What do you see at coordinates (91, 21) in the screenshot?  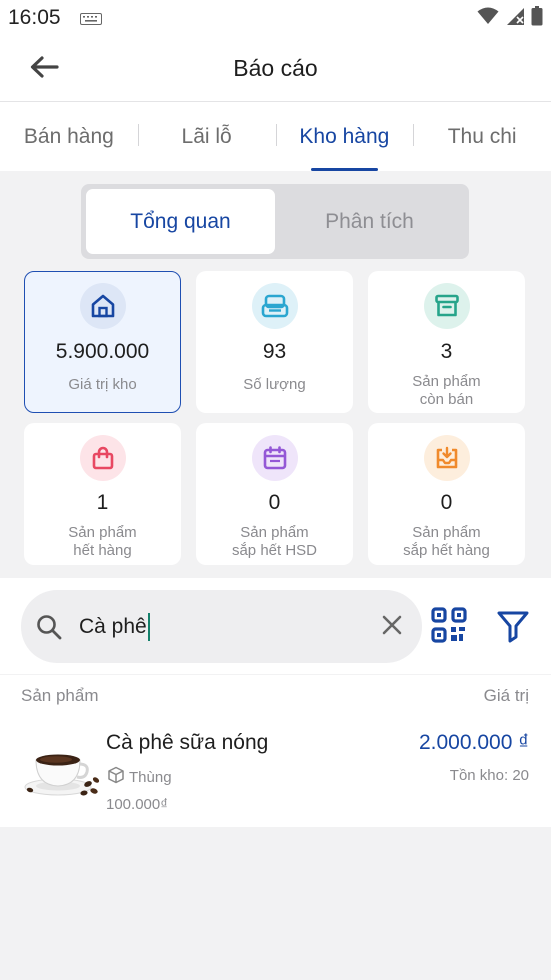 I see `keyboard-icon` at bounding box center [91, 21].